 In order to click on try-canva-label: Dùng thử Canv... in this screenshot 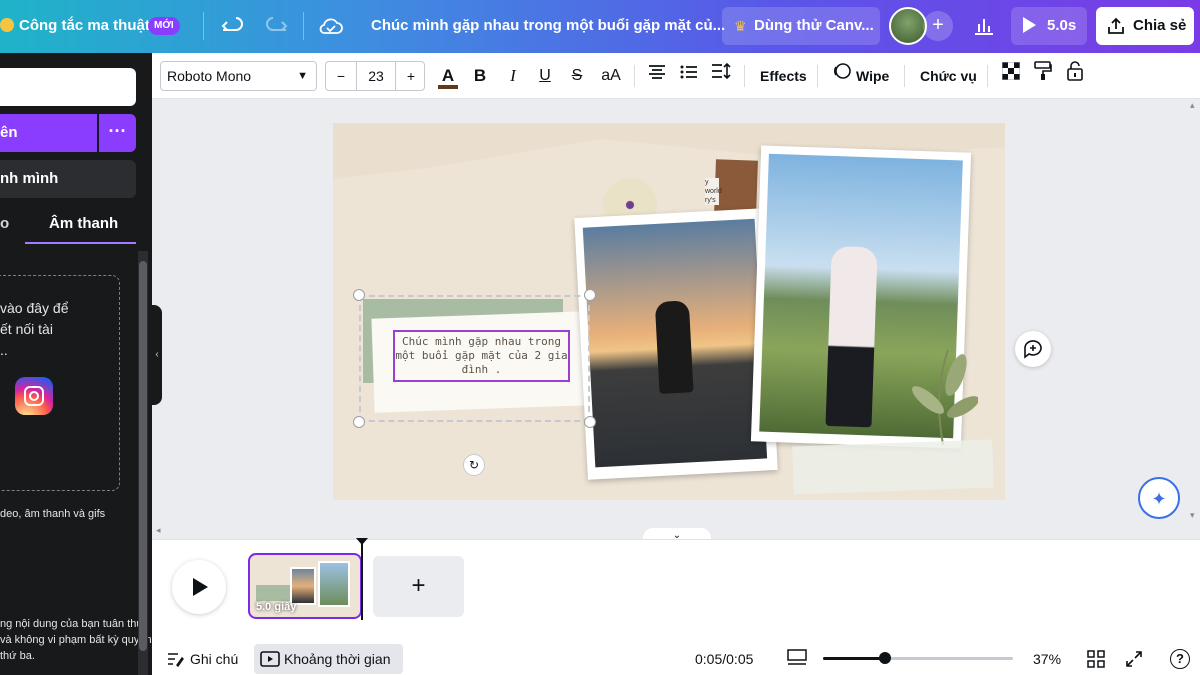, I will do `click(814, 25)`.